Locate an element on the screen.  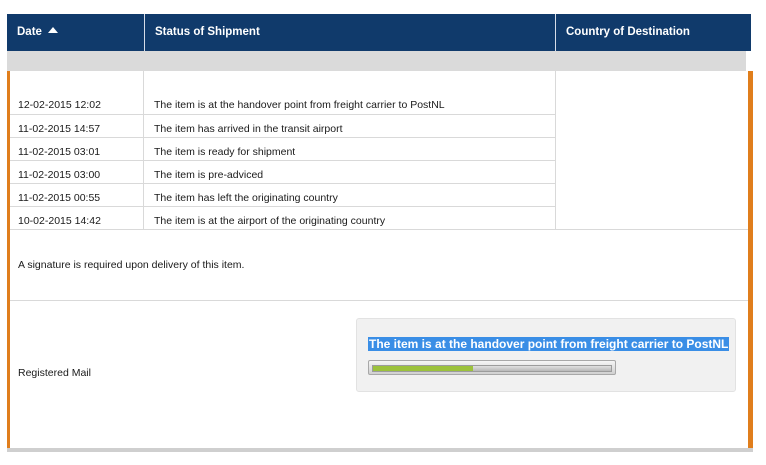
shipment-progress-bar is located at coordinates (492, 367).